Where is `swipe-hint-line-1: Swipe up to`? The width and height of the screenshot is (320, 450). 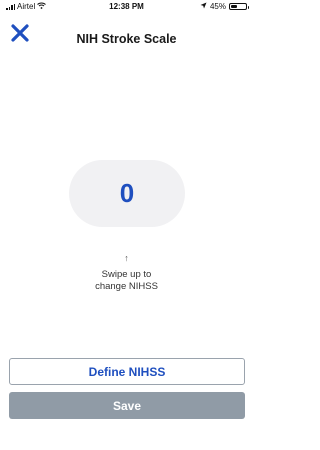
swipe-hint-line-1: Swipe up to is located at coordinates (126, 274).